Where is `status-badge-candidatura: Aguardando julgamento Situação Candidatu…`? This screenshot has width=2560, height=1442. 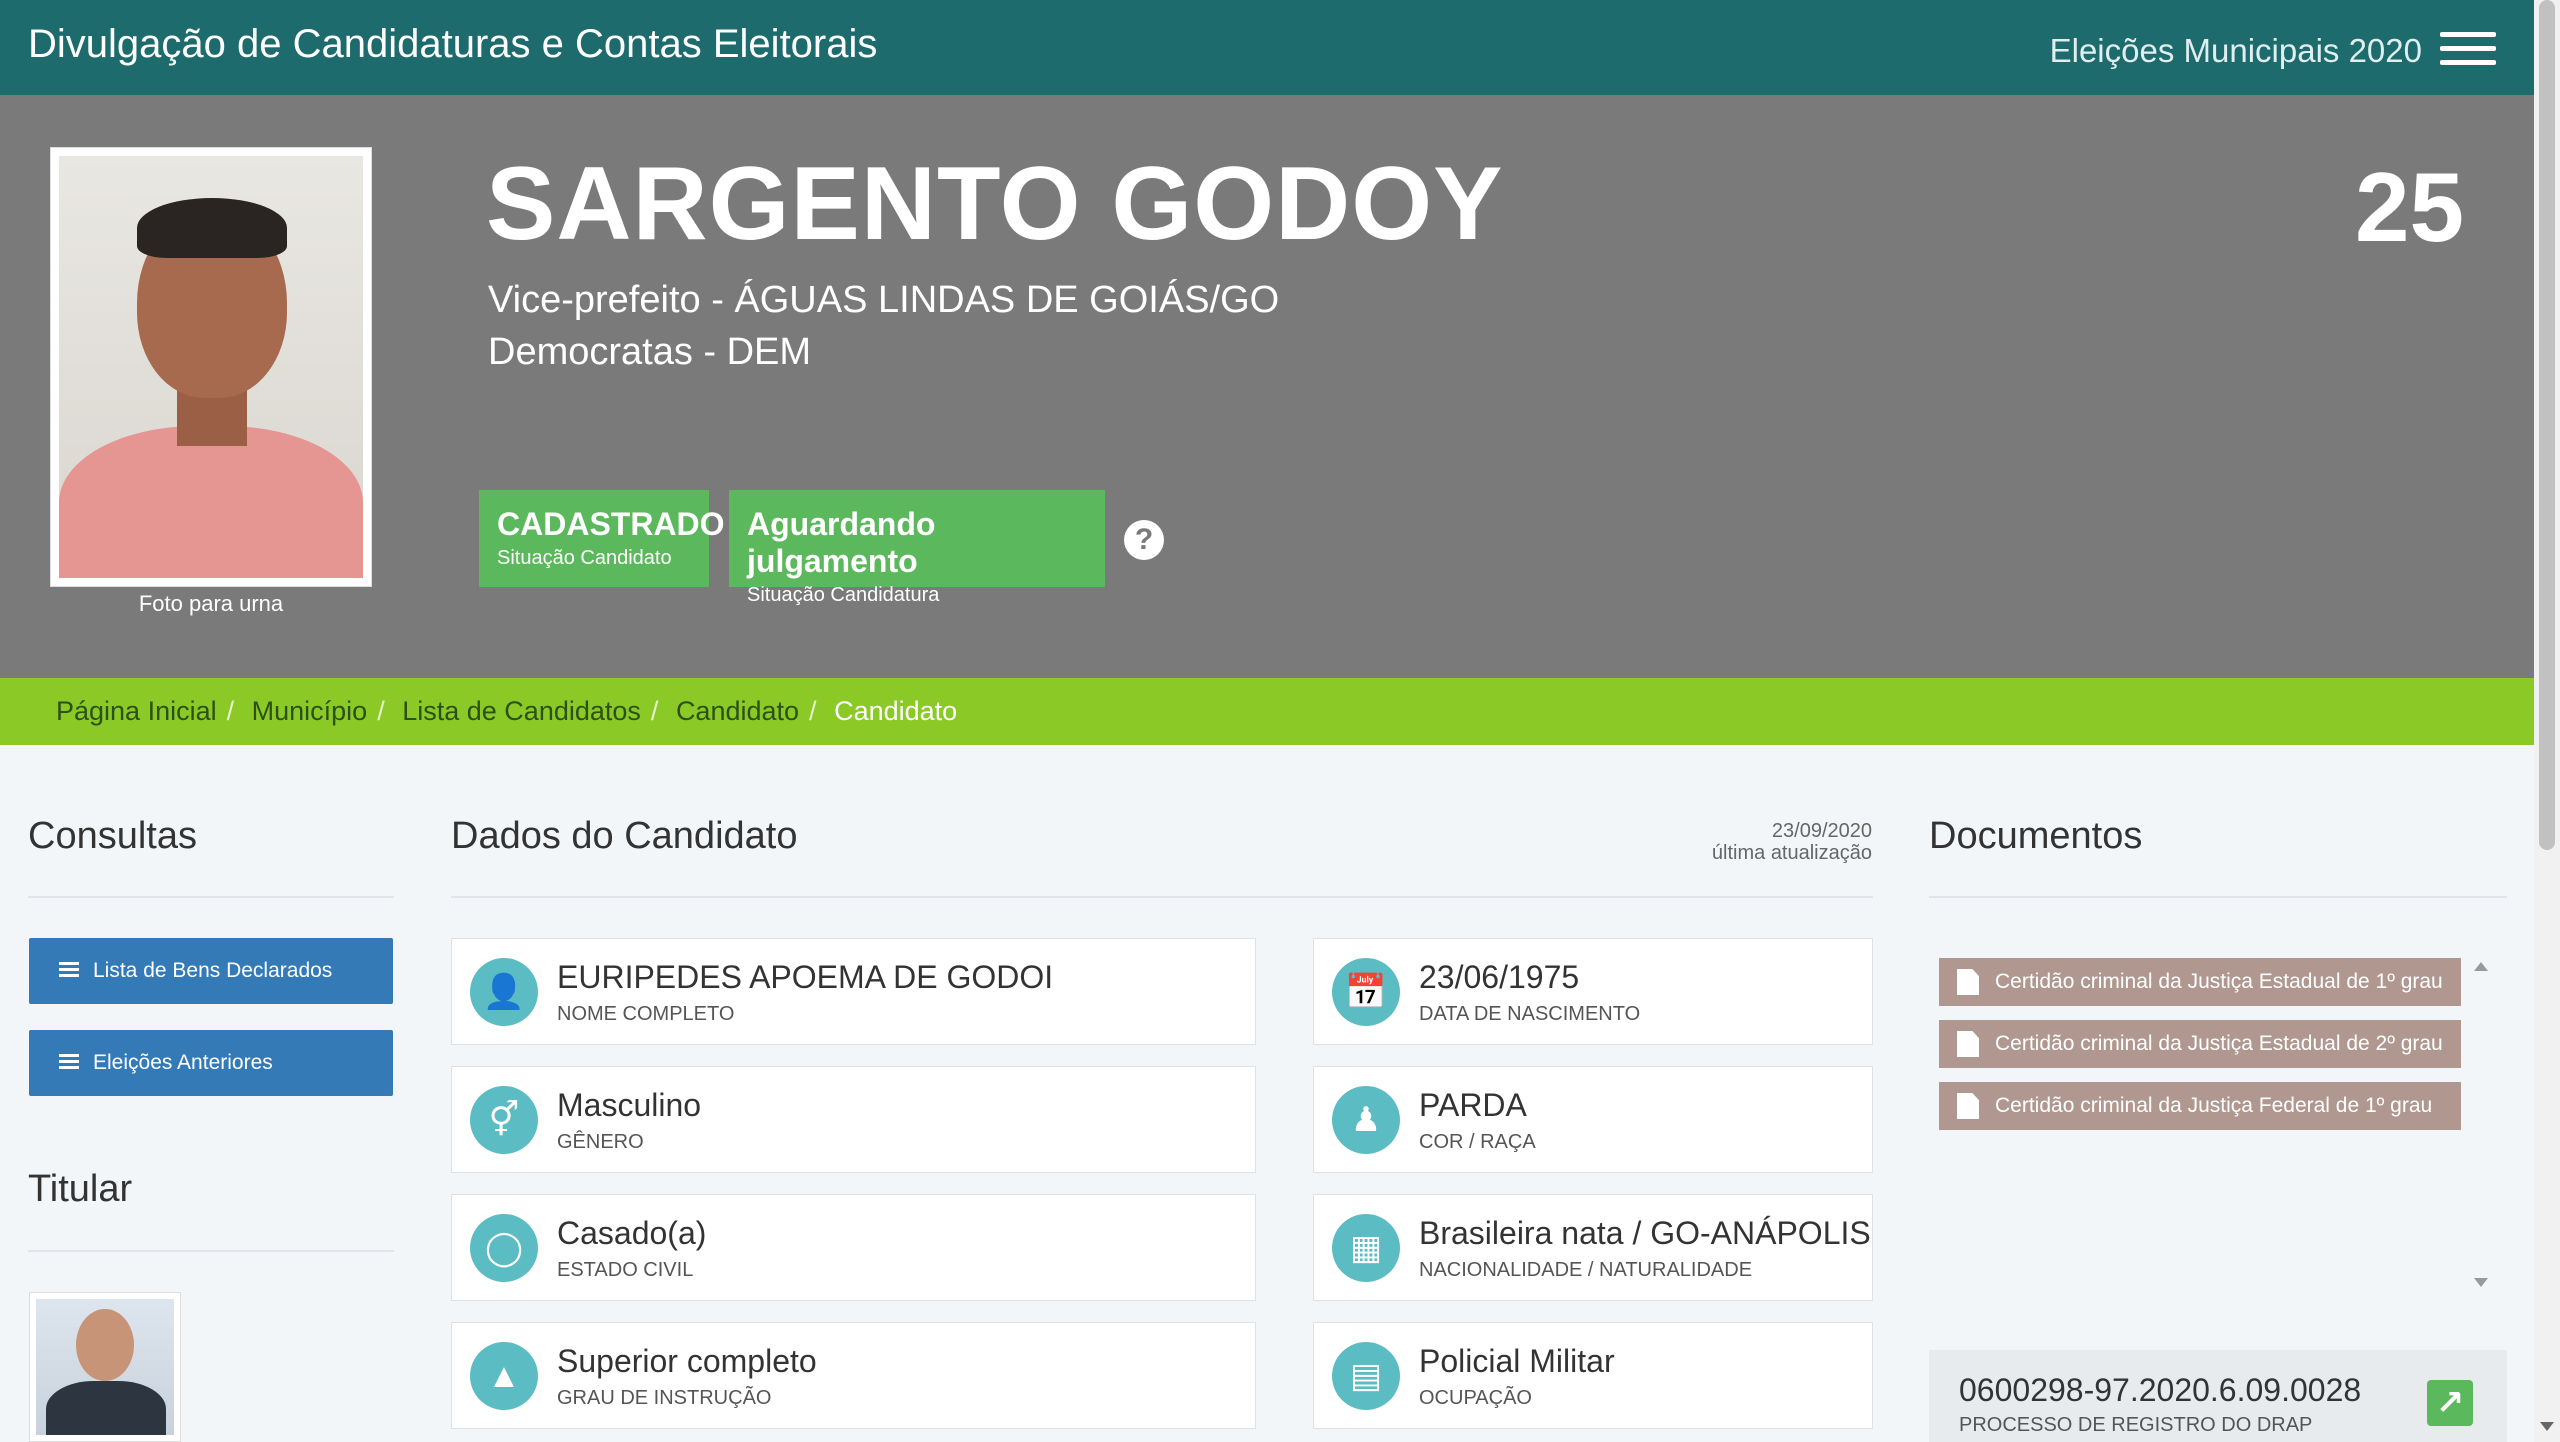
status-badge-candidatura: Aguardando julgamento Situação Candidatu… is located at coordinates (917, 548).